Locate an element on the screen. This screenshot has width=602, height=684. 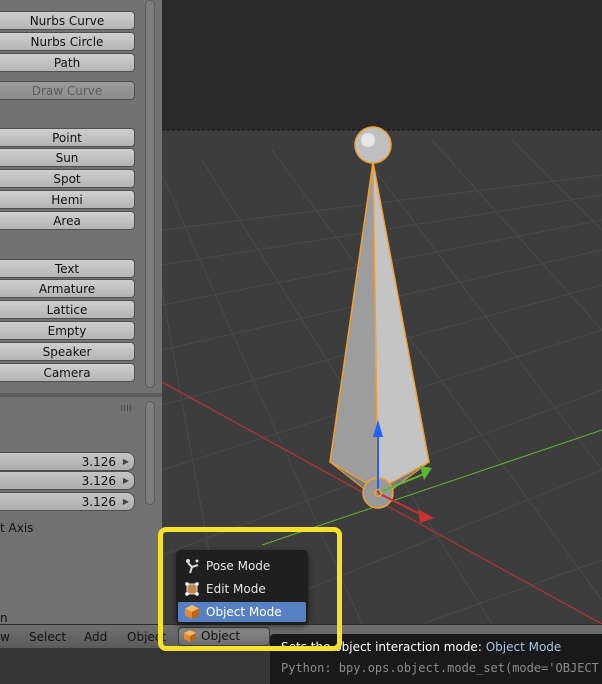
menu-item-object-mode: Object Mode is located at coordinates (242, 612).